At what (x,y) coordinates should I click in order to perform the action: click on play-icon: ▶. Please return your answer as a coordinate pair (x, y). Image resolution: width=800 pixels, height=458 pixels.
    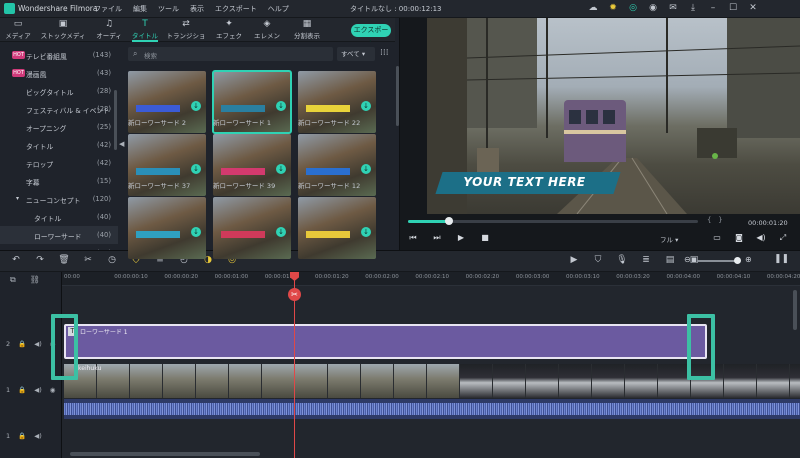
    Looking at the image, I should click on (461, 238).